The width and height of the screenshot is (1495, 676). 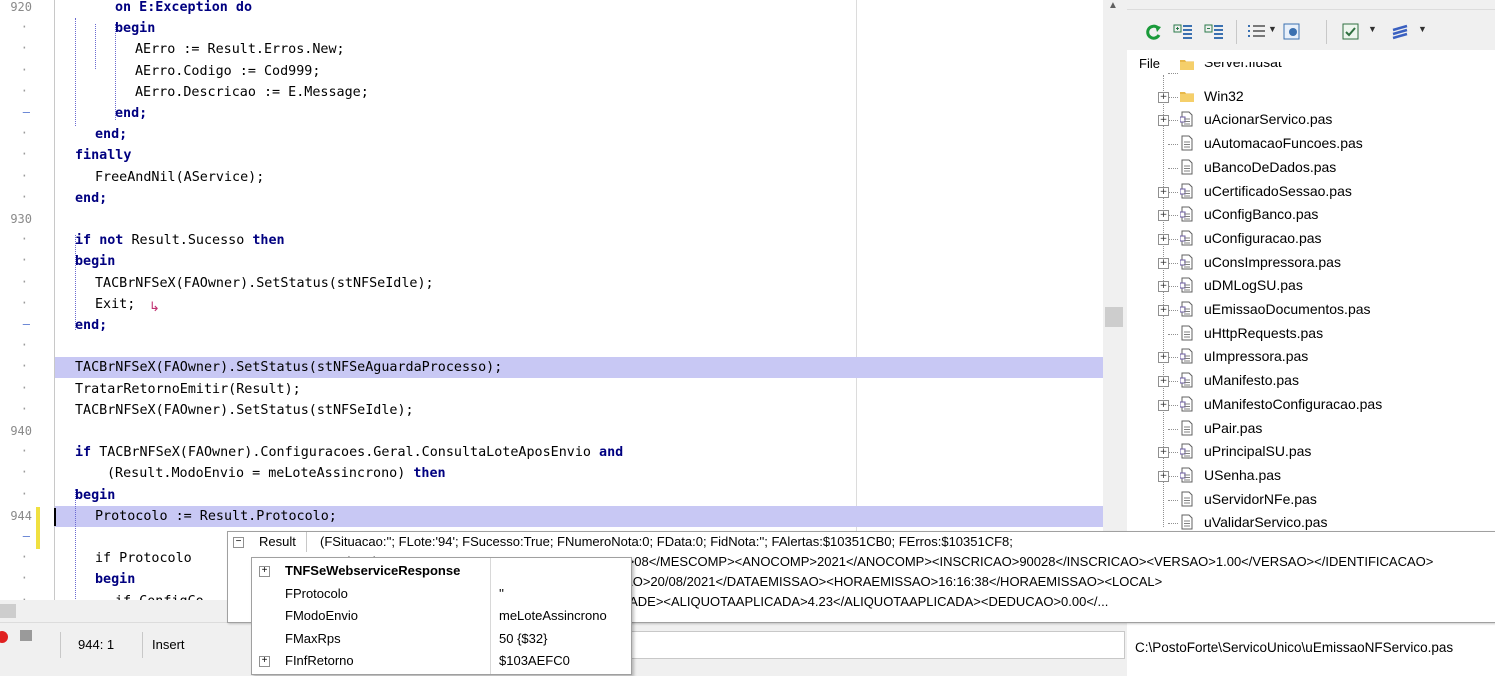 What do you see at coordinates (21, 431) in the screenshot?
I see `line-number-940: 940` at bounding box center [21, 431].